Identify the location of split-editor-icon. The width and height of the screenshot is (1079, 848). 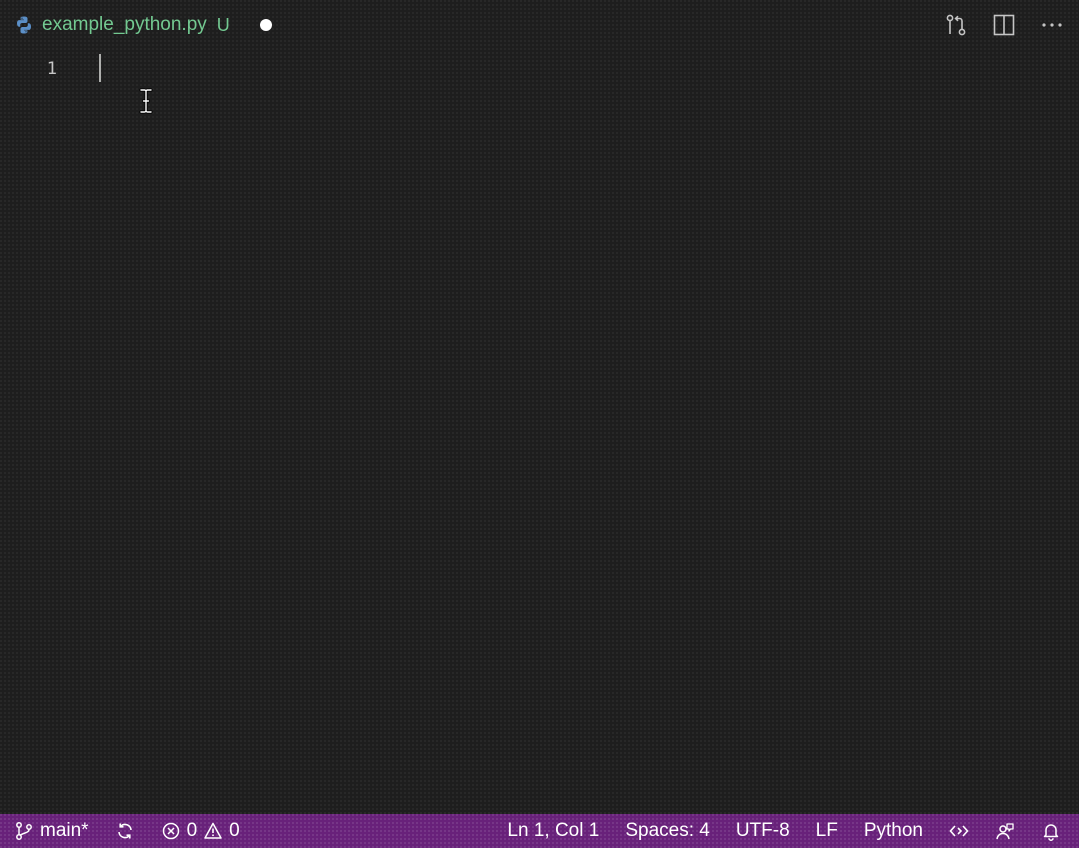
(1004, 25).